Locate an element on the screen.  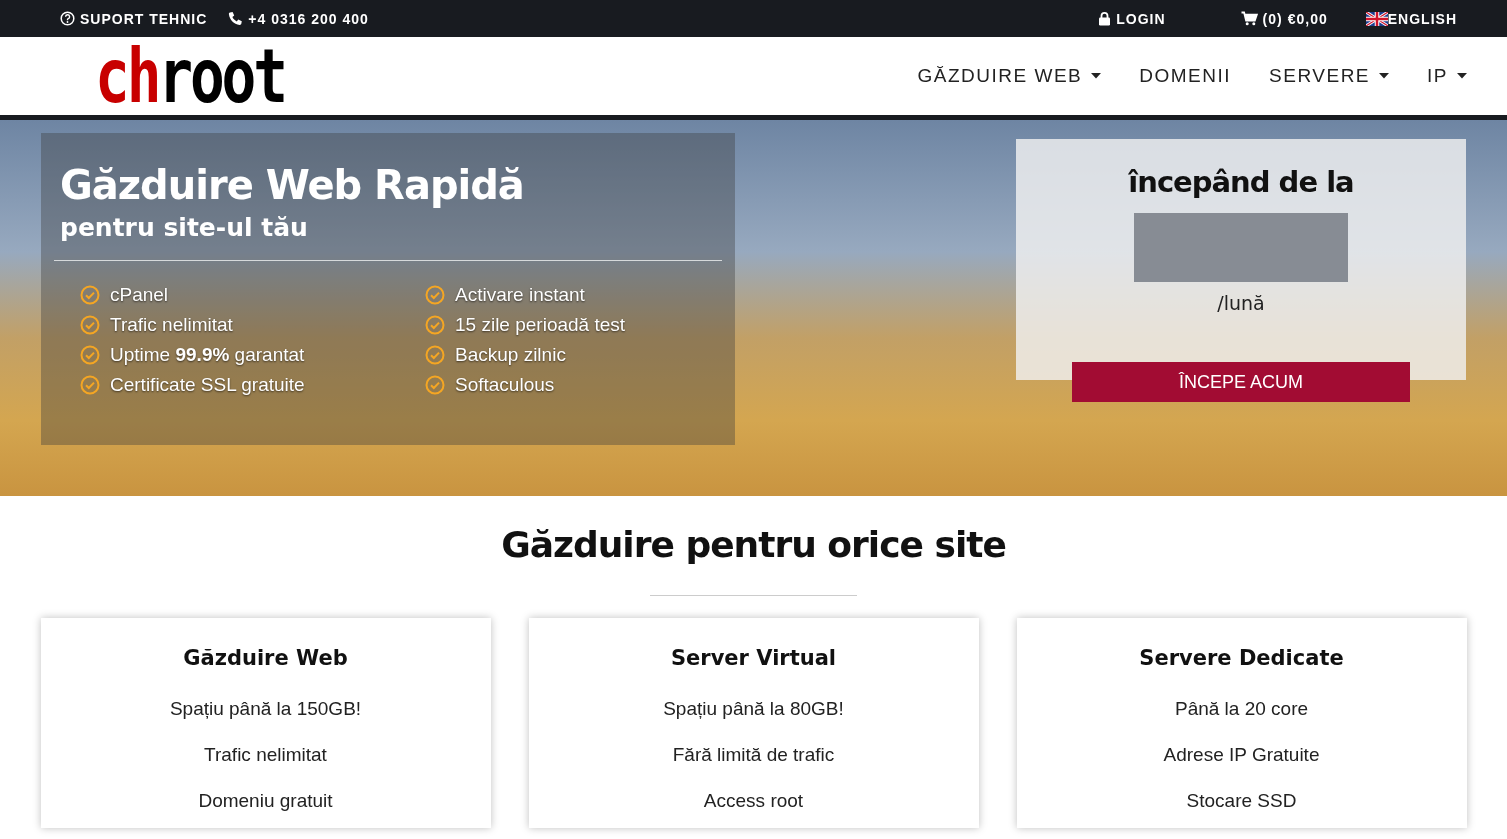
nav-link: SERVERE is located at coordinates (1329, 76).